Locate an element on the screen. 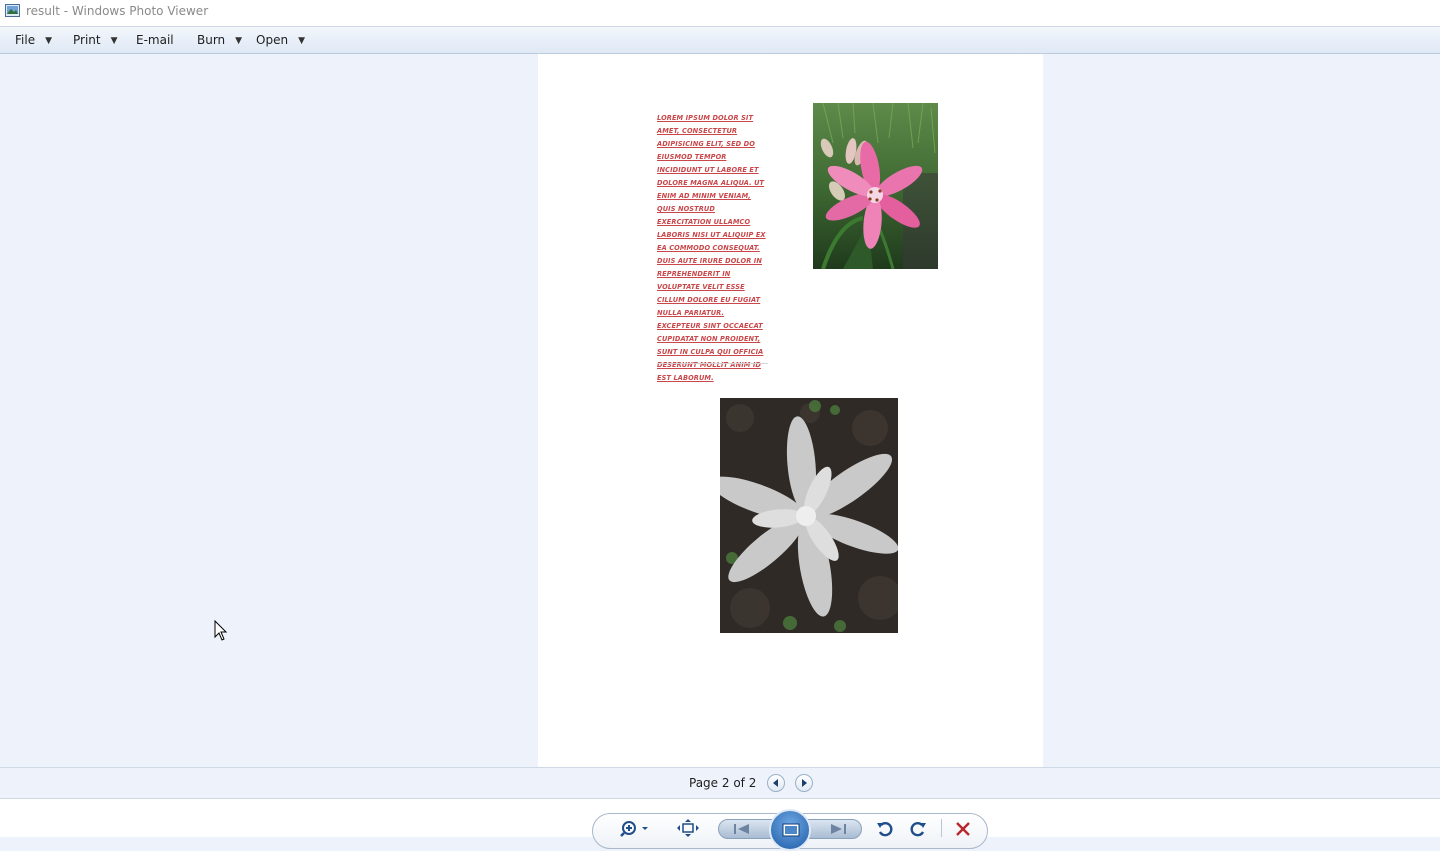 The height and width of the screenshot is (851, 1440). email-label: E-mail is located at coordinates (155, 40).